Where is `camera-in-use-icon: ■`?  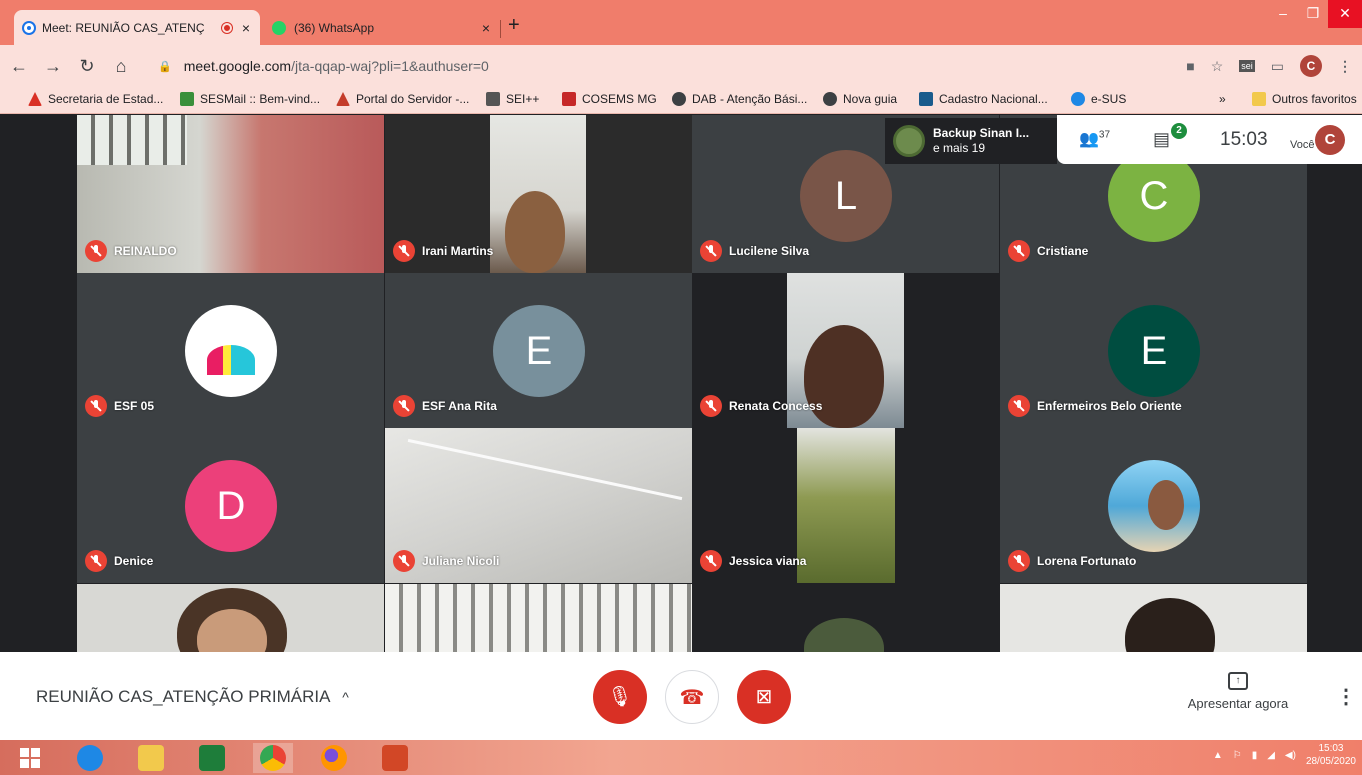
camera-in-use-icon: ■ is located at coordinates (1190, 66).